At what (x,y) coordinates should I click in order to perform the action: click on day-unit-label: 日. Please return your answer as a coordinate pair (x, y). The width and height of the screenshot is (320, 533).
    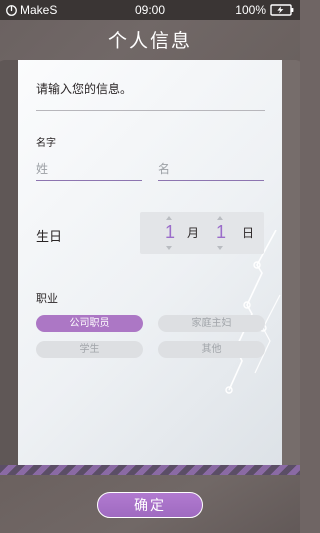
    Looking at the image, I should click on (248, 233).